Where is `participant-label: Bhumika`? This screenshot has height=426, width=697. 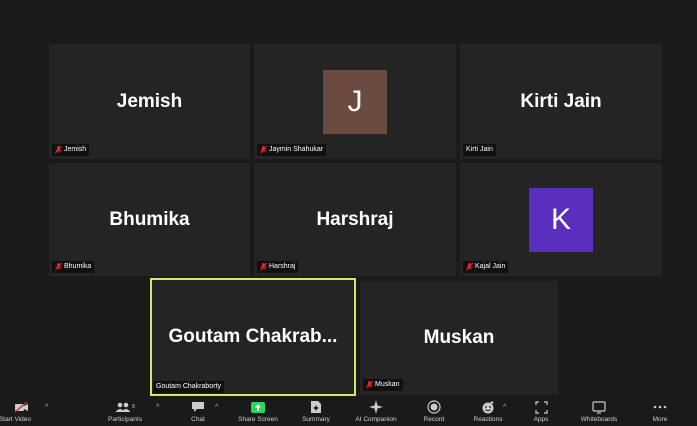 participant-label: Bhumika is located at coordinates (73, 267).